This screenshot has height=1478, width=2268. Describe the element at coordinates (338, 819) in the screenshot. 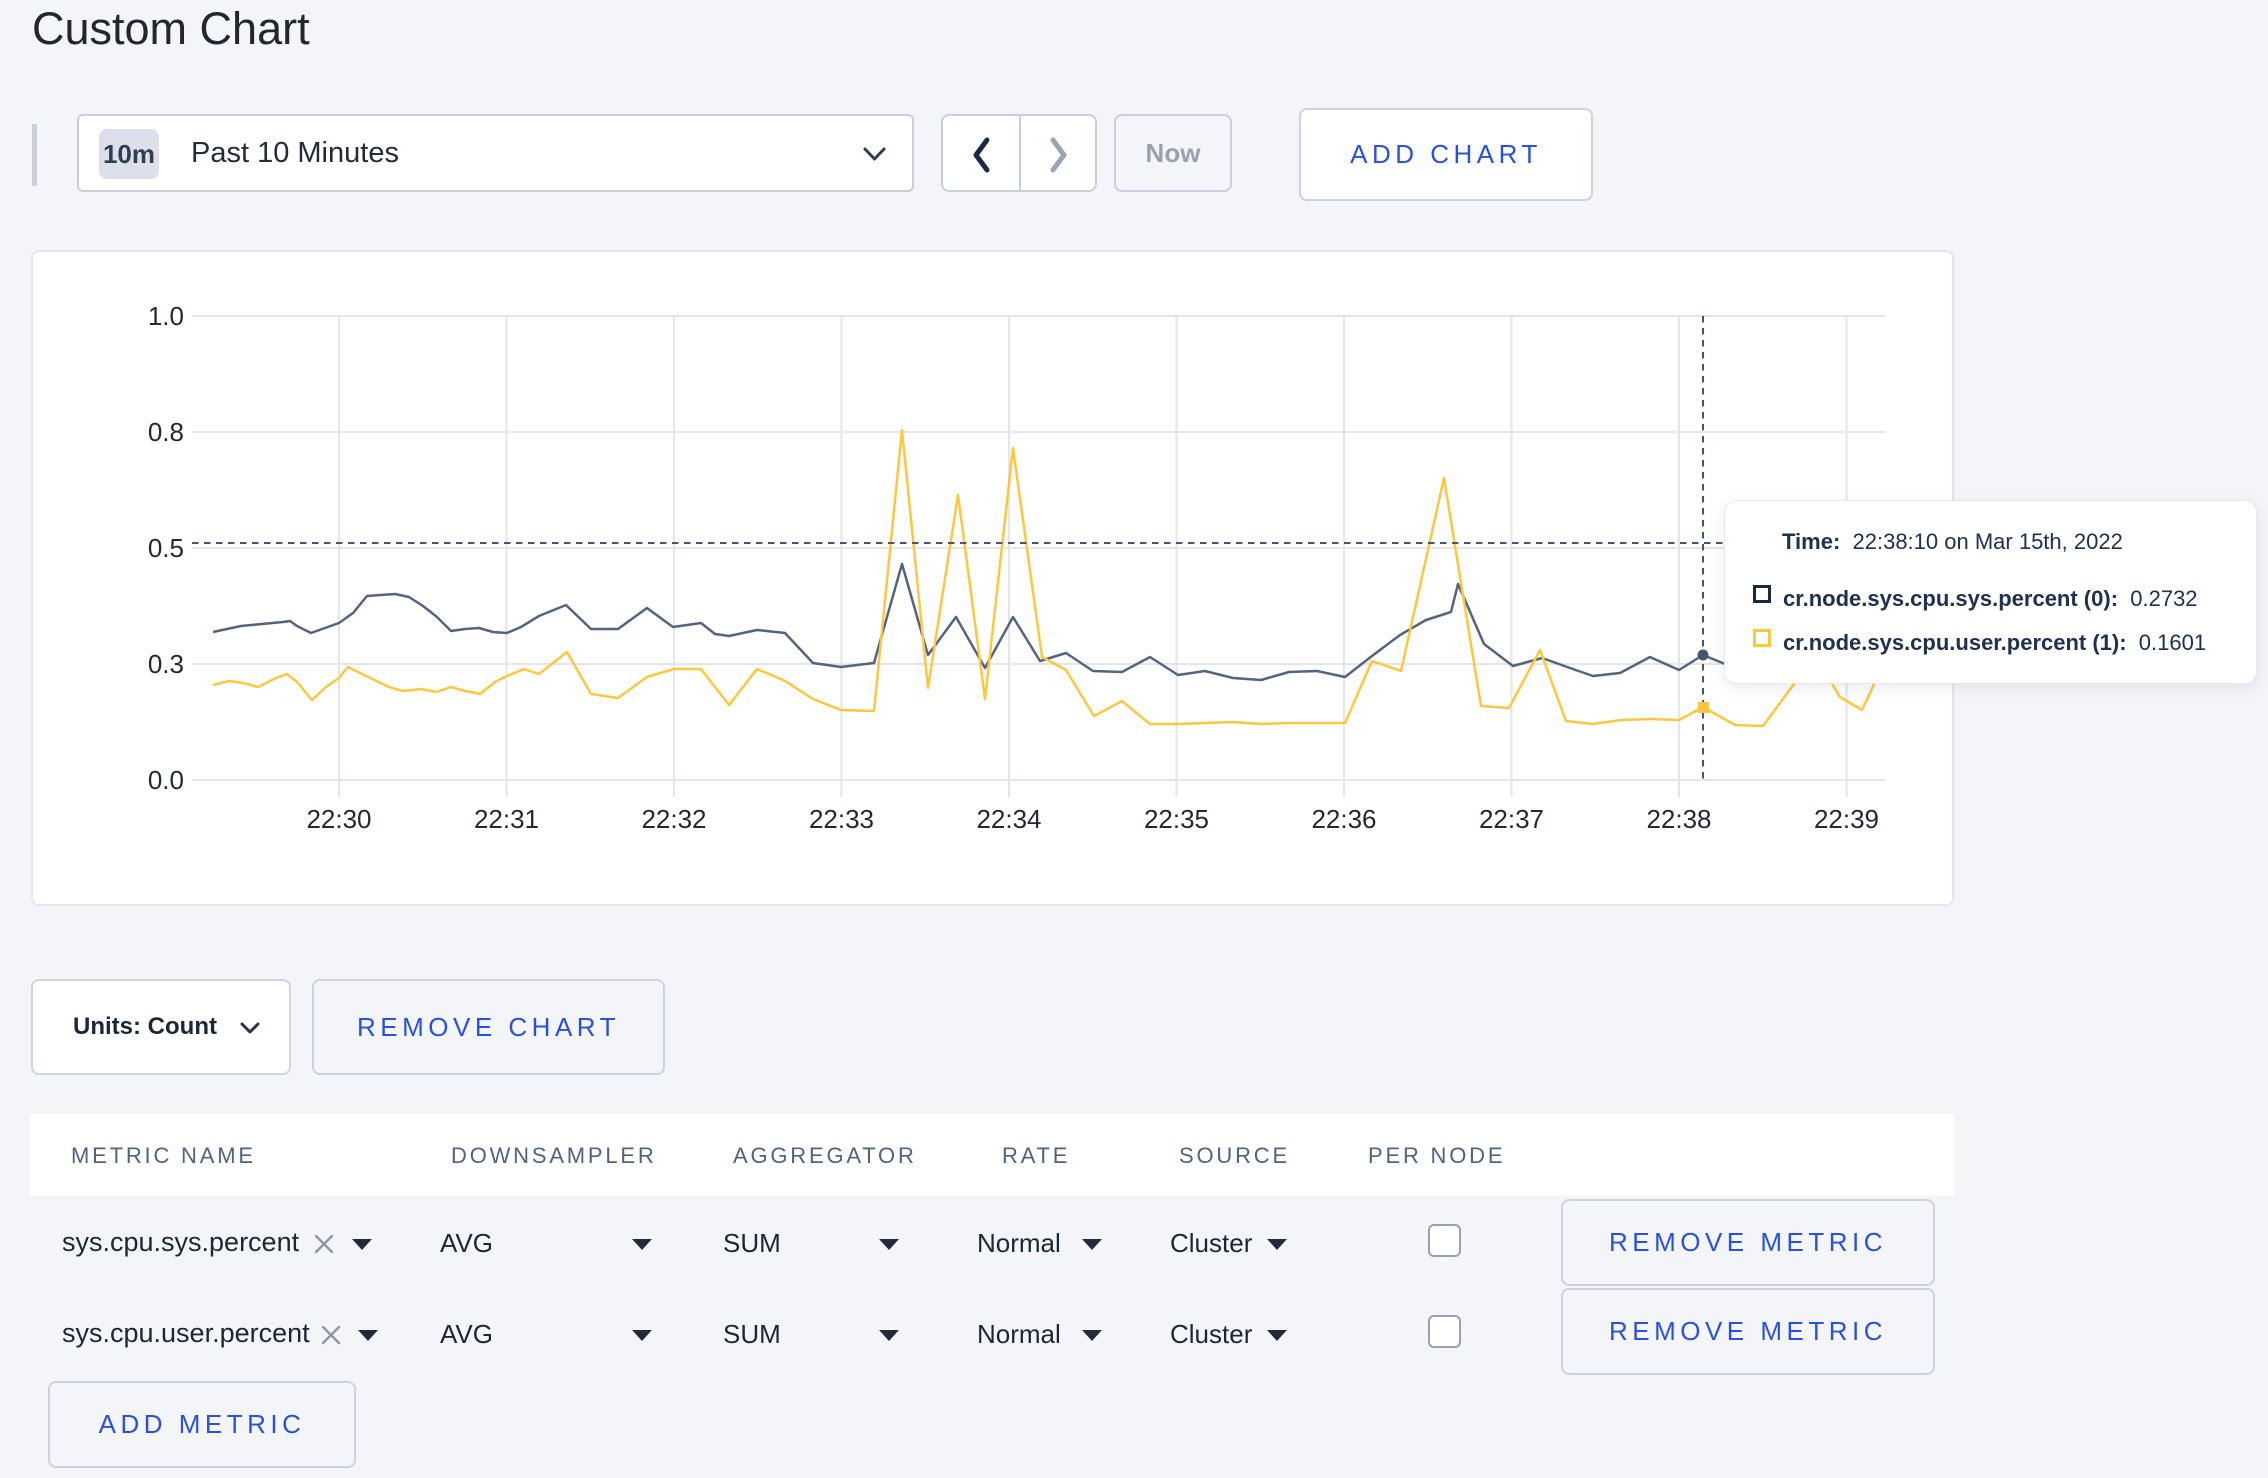

I see `svg-text: 22:30` at that location.